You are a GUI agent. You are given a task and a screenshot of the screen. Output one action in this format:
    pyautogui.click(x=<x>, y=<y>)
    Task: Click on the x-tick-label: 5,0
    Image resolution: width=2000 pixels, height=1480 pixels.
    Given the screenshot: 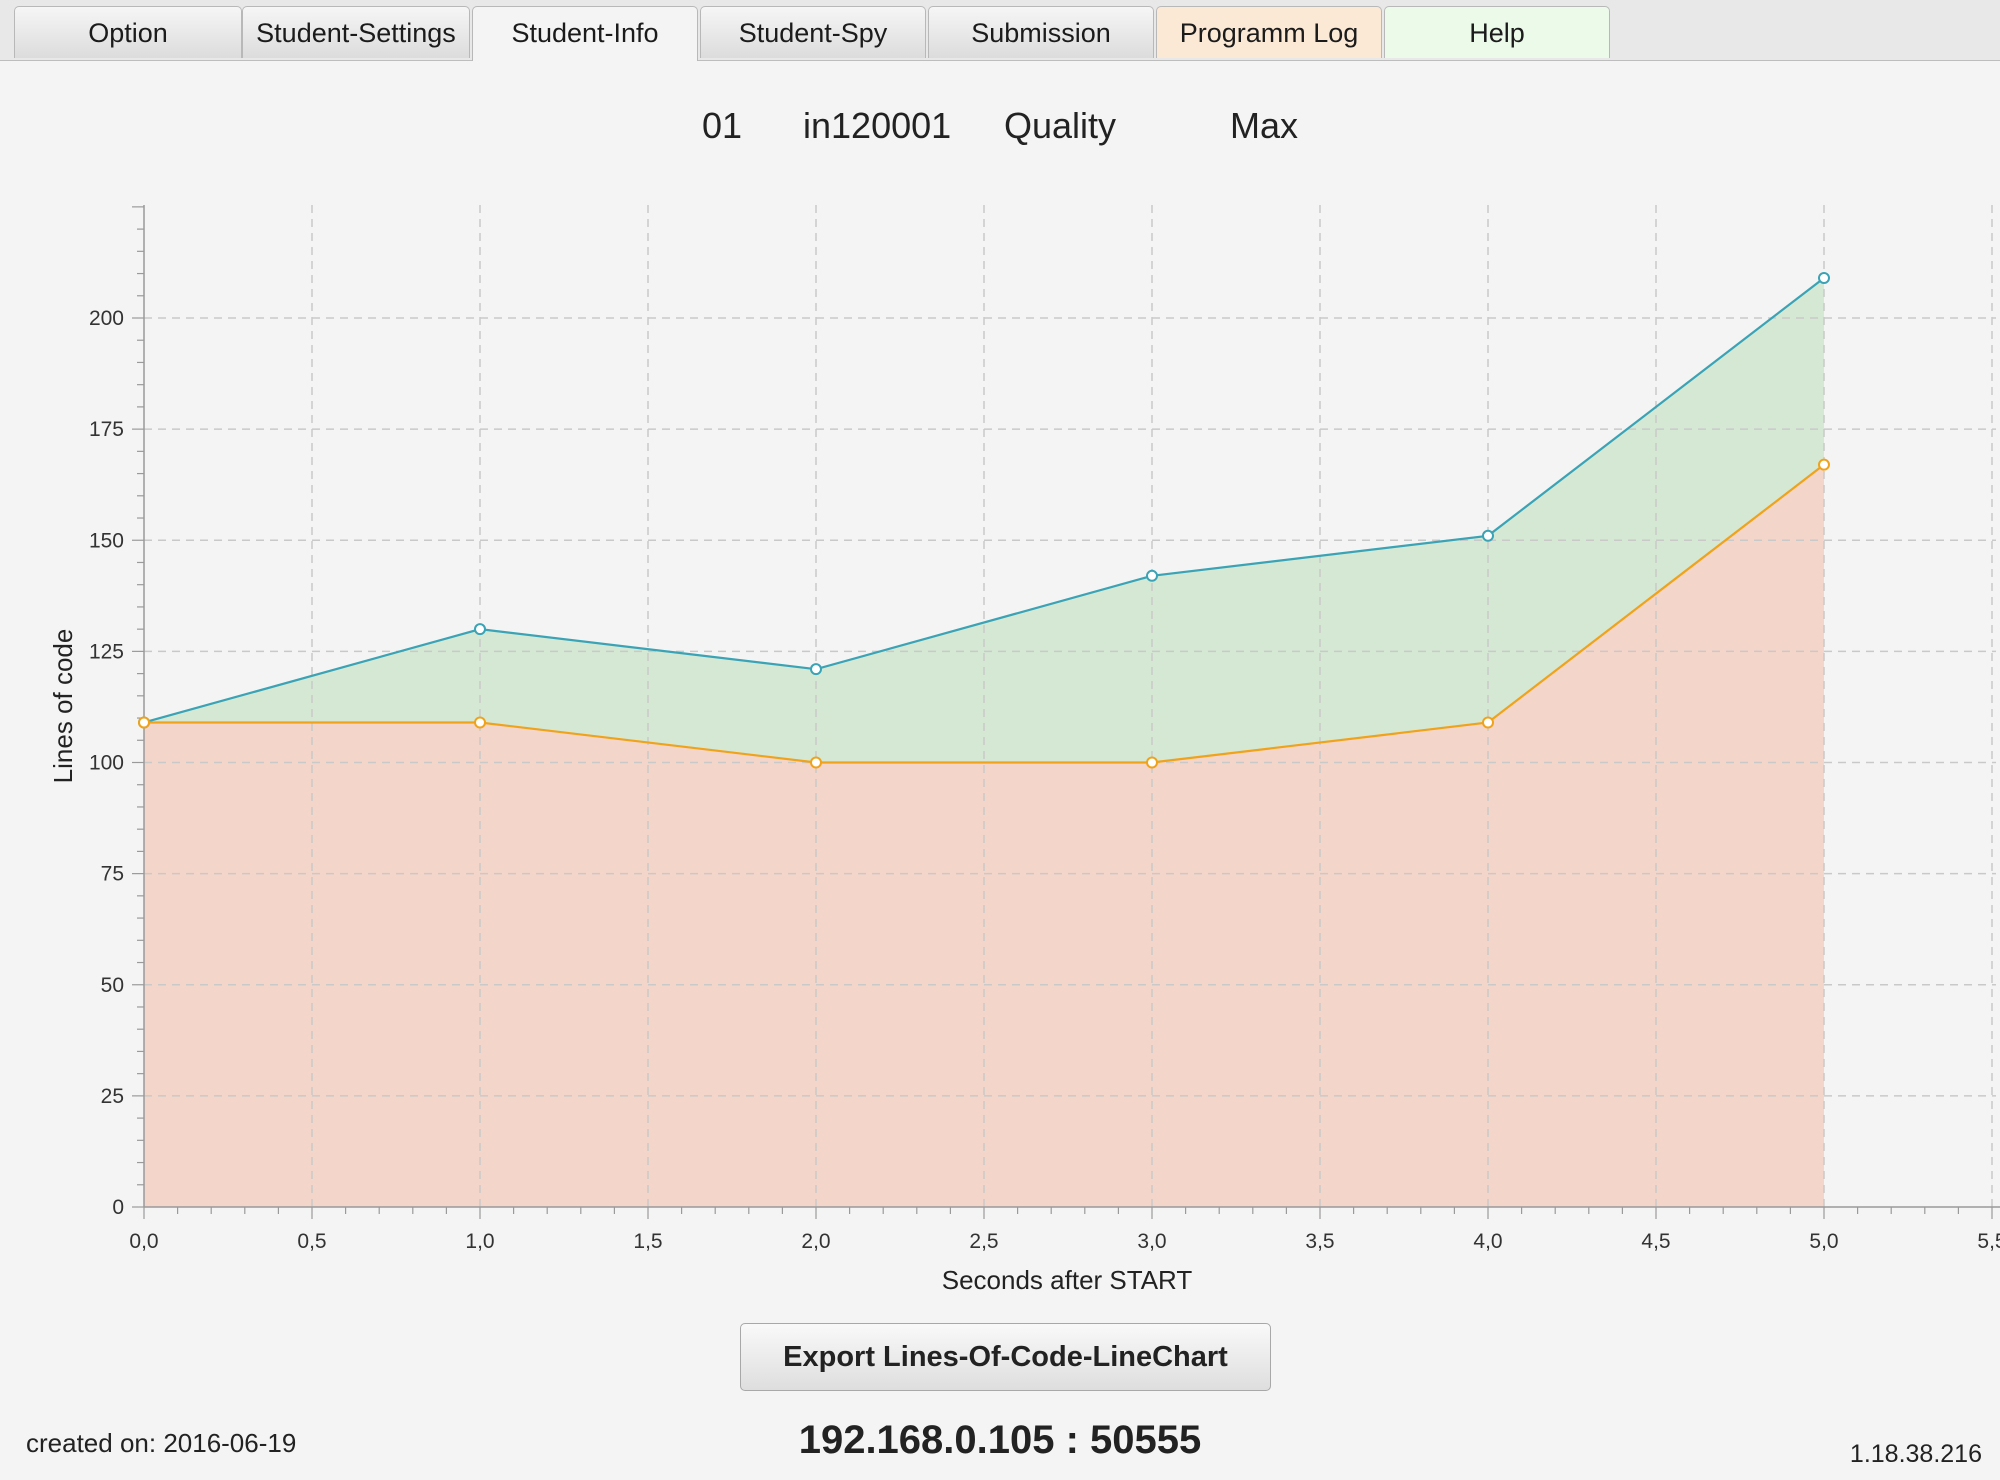 What is the action you would take?
    pyautogui.click(x=1823, y=1241)
    